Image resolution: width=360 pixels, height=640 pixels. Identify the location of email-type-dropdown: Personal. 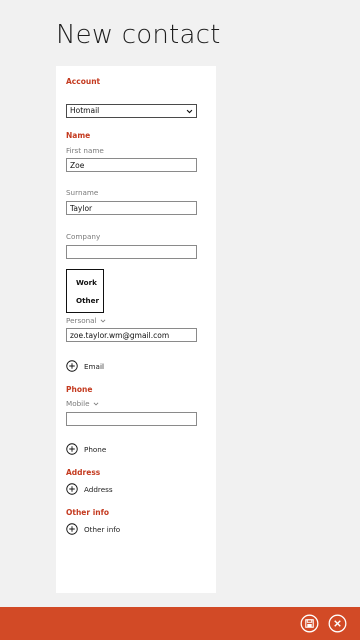
(86, 320).